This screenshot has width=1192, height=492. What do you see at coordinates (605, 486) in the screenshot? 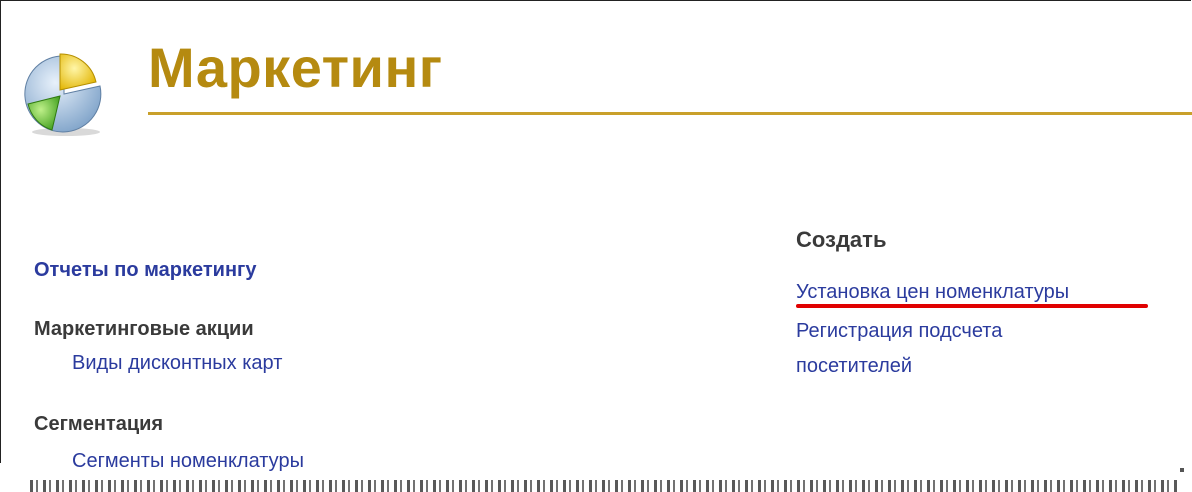
I see `rendering-artifact` at bounding box center [605, 486].